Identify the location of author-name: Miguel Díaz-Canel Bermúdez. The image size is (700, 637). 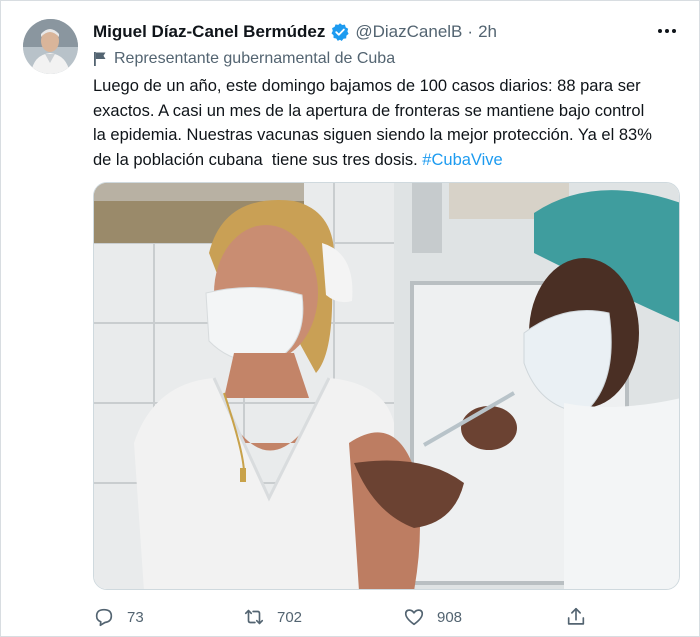
(209, 32).